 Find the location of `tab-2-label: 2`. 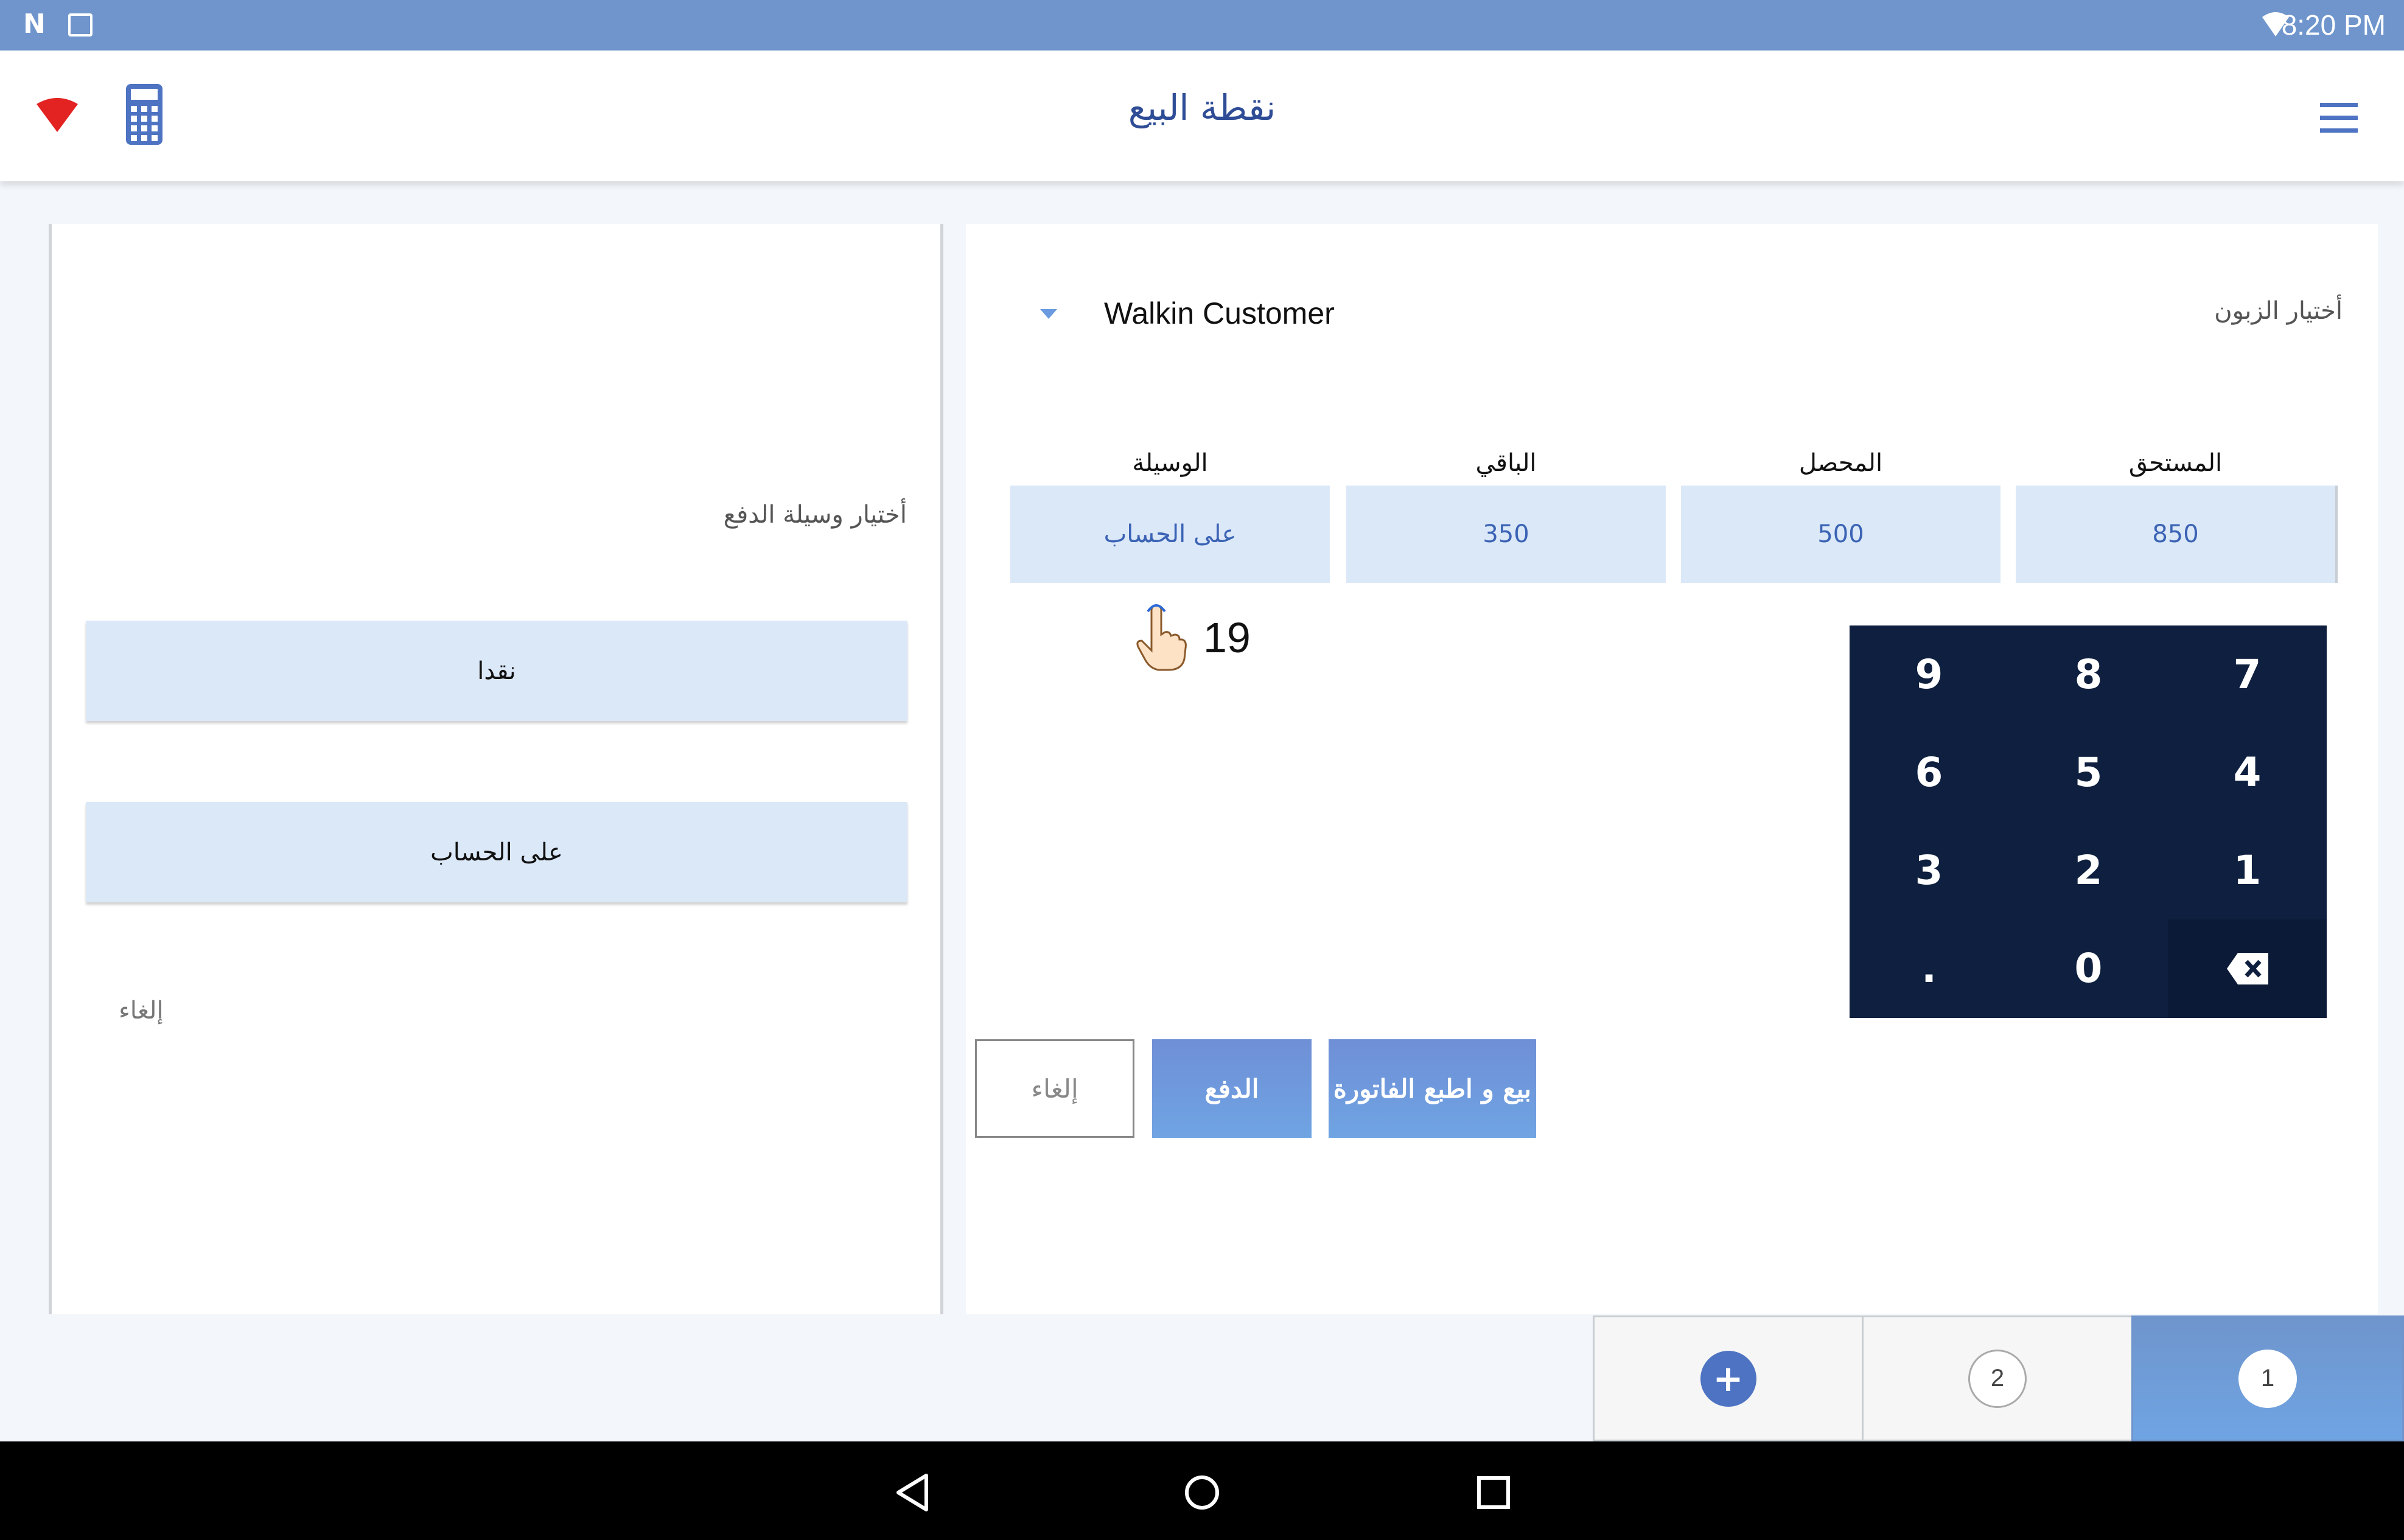

tab-2-label: 2 is located at coordinates (1998, 1378).